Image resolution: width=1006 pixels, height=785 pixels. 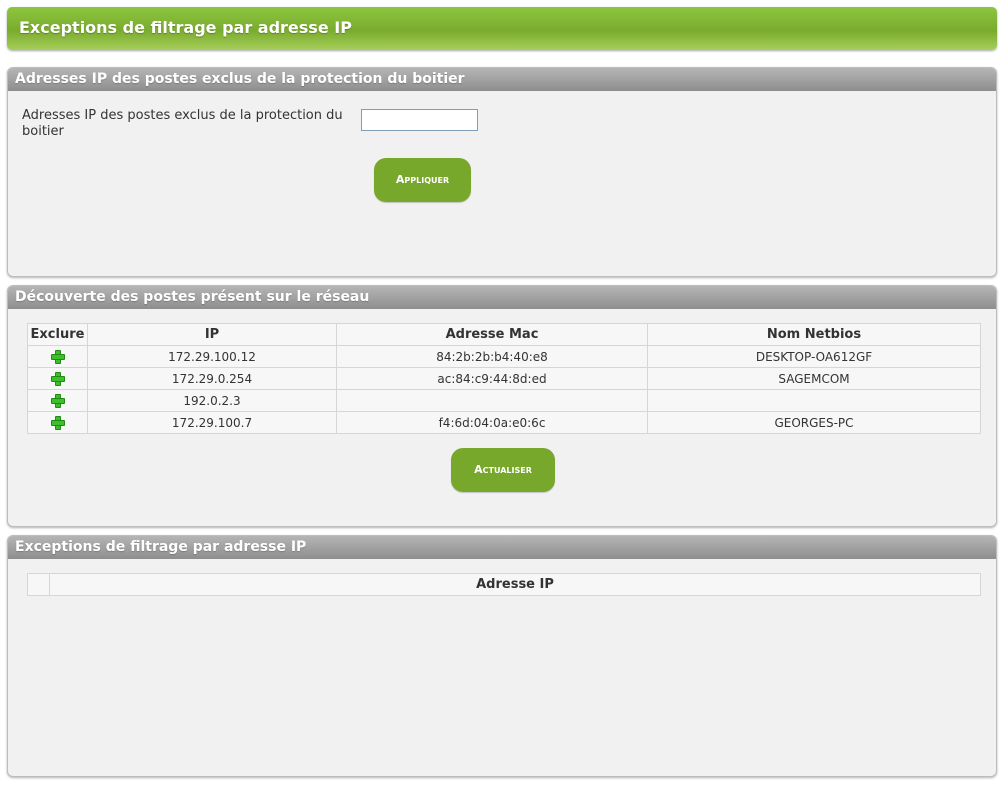 I want to click on table-header-row: Adresse IP, so click(x=504, y=584).